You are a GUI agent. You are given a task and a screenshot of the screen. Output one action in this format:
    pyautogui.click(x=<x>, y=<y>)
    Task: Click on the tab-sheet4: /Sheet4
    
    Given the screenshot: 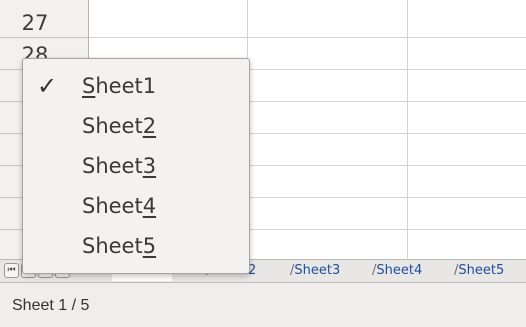 What is the action you would take?
    pyautogui.click(x=393, y=271)
    